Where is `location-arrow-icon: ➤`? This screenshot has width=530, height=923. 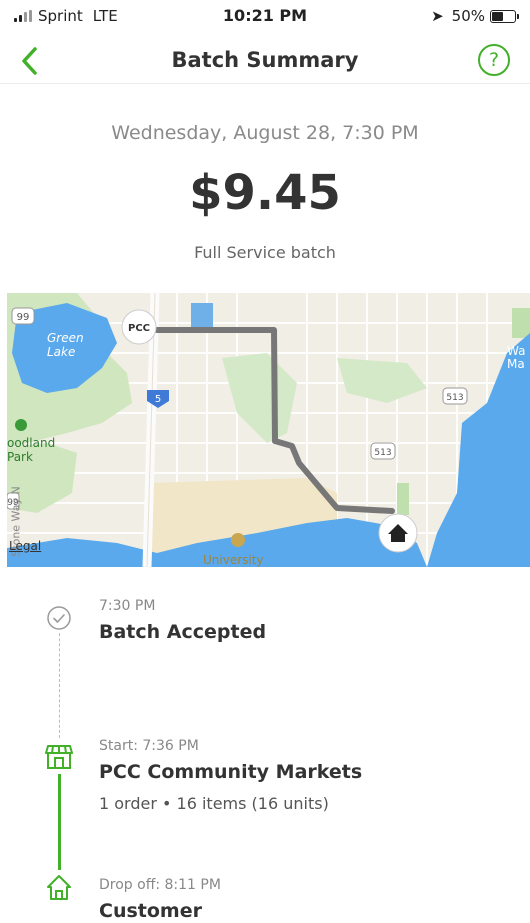
location-arrow-icon: ➤ is located at coordinates (437, 16).